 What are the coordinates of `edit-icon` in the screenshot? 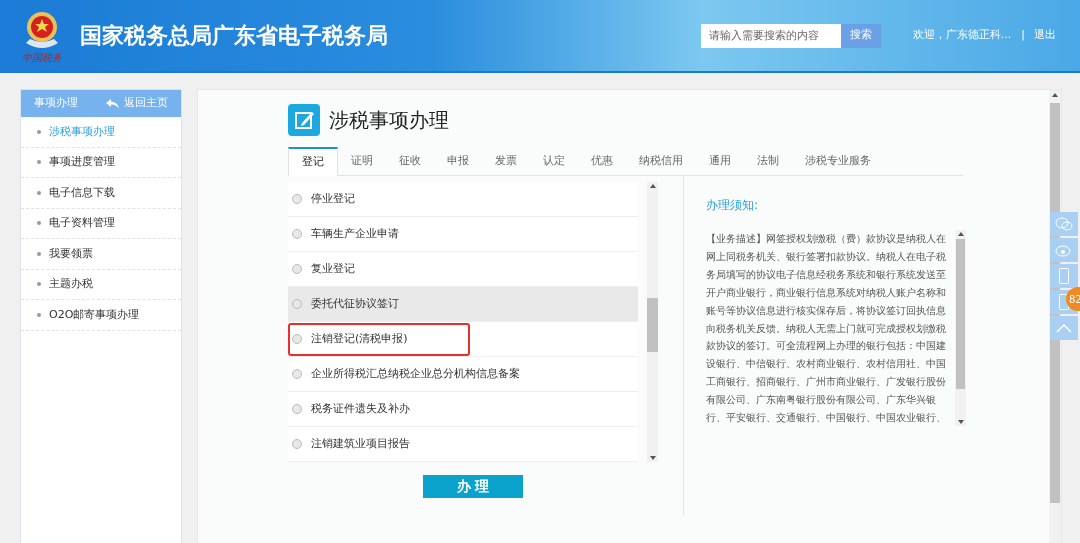 It's located at (304, 120).